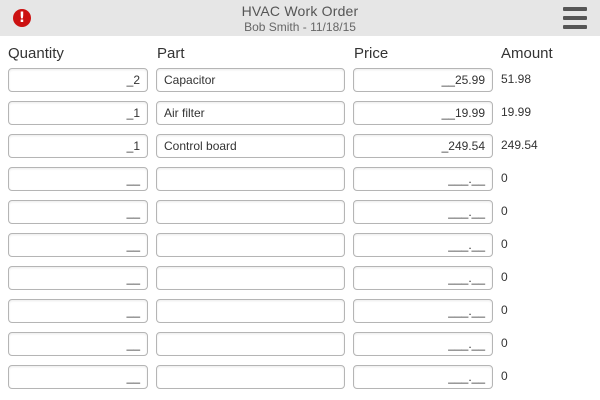 The height and width of the screenshot is (400, 600). Describe the element at coordinates (575, 18) in the screenshot. I see `hamburger-menu-icon` at that location.